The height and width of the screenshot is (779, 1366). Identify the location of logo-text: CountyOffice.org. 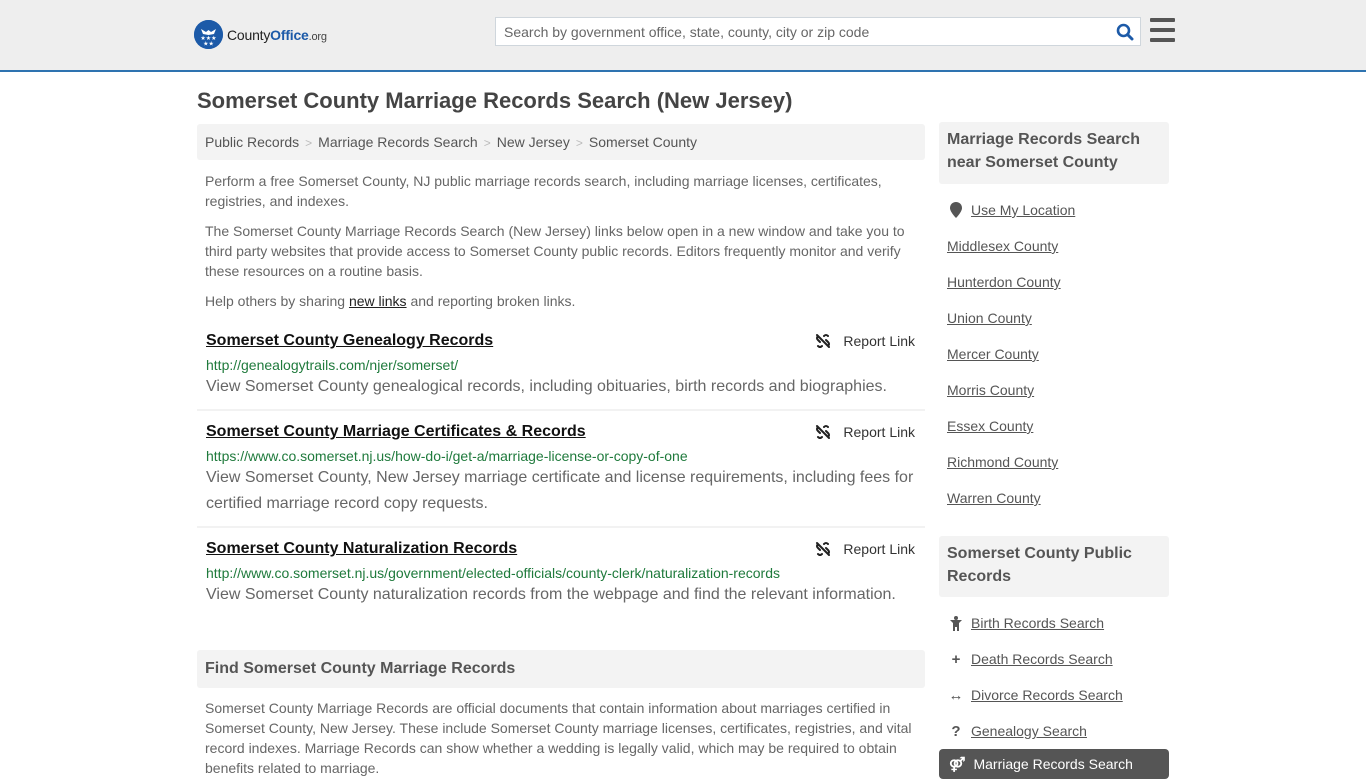
(277, 34).